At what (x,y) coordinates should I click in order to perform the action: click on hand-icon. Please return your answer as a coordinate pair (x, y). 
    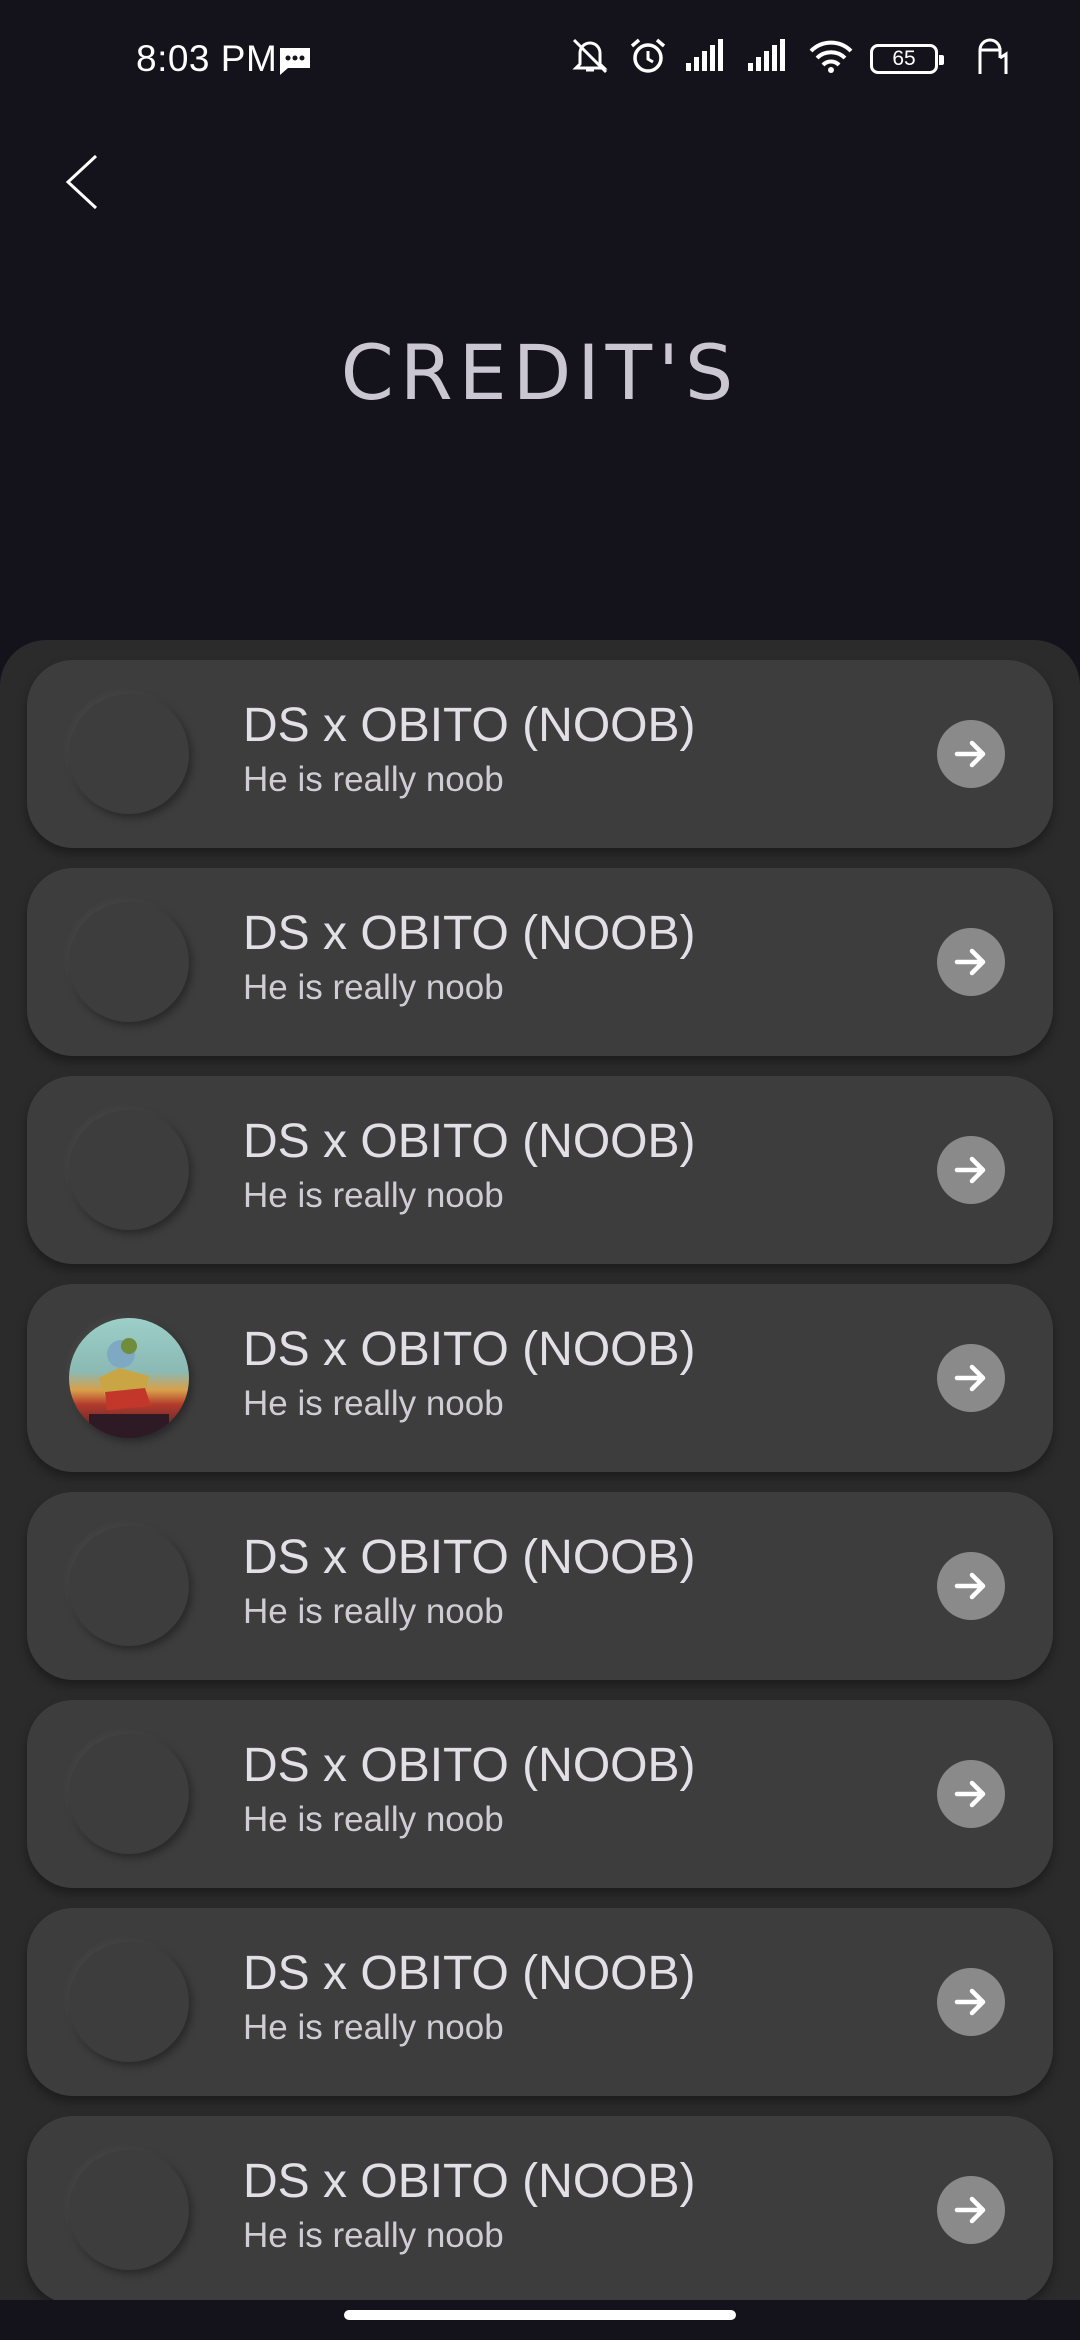
    Looking at the image, I should click on (992, 58).